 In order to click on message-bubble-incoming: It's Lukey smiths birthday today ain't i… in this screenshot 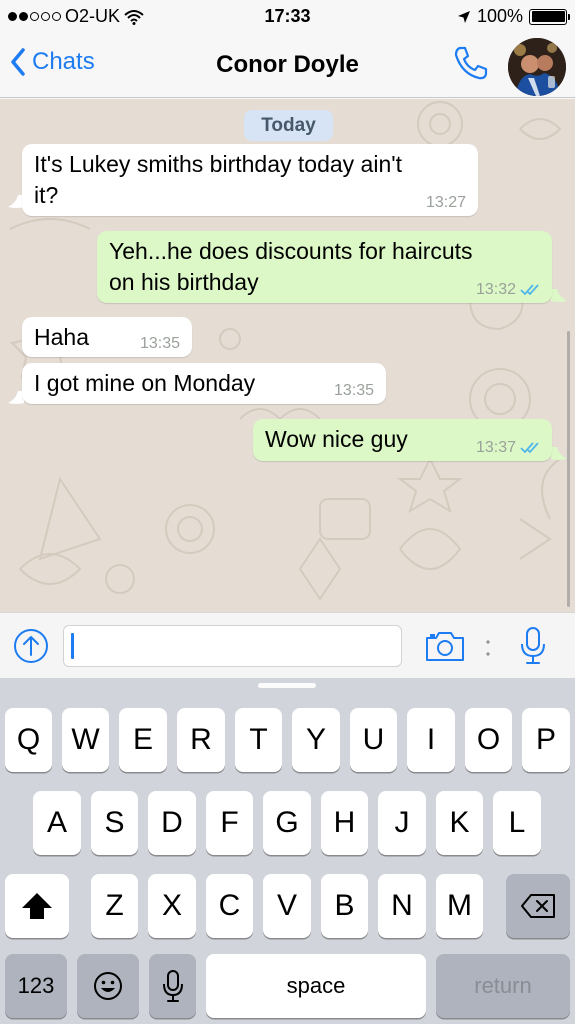, I will do `click(250, 180)`.